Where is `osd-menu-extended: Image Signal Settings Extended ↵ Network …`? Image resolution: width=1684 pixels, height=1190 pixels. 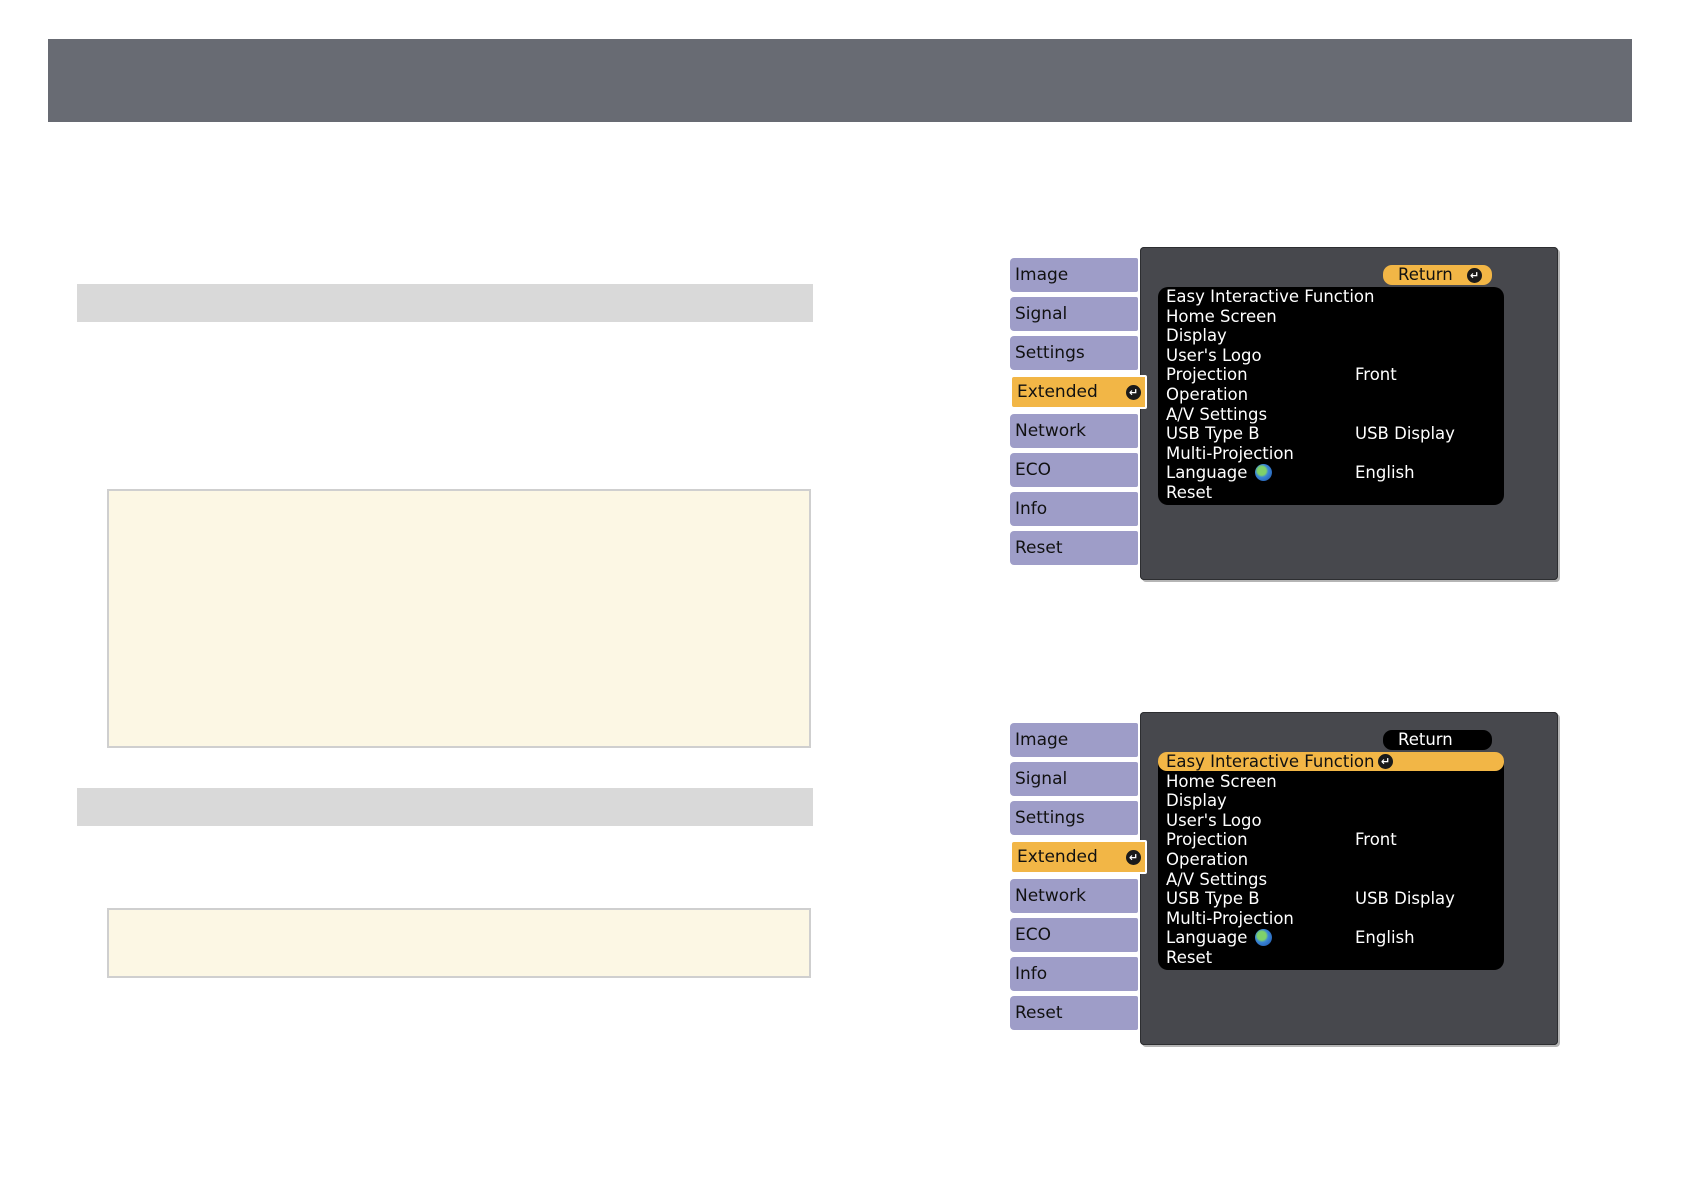 osd-menu-extended: Image Signal Settings Extended ↵ Network … is located at coordinates (1285, 417).